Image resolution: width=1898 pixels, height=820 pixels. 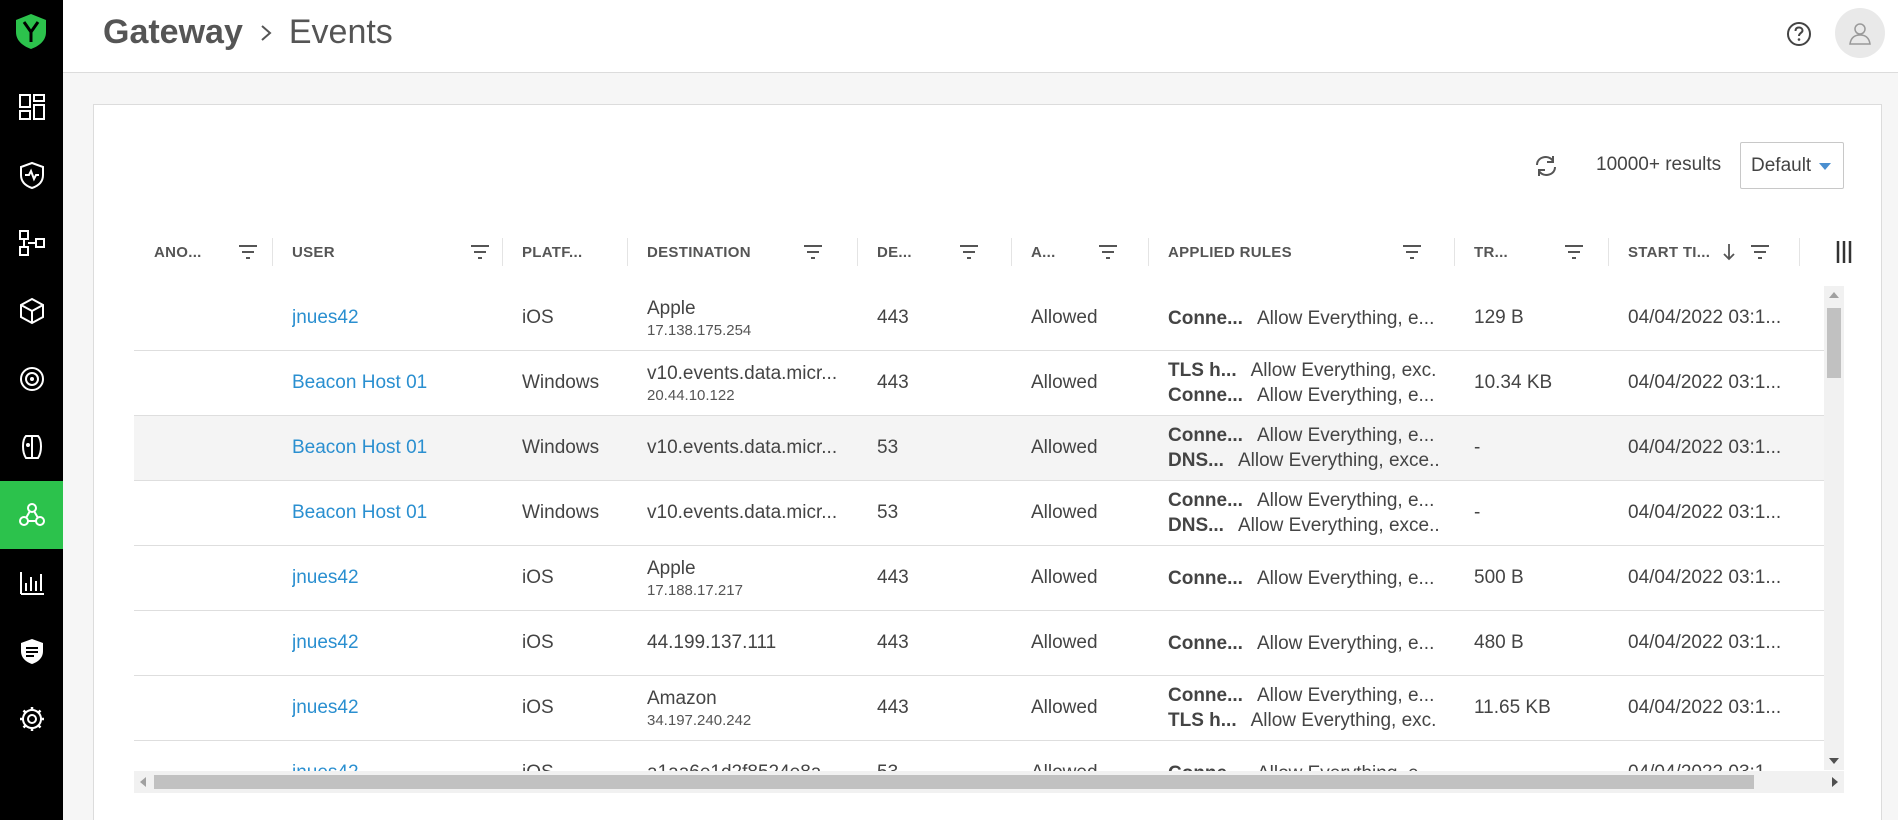 I want to click on cell-transfer: -, so click(x=1477, y=512).